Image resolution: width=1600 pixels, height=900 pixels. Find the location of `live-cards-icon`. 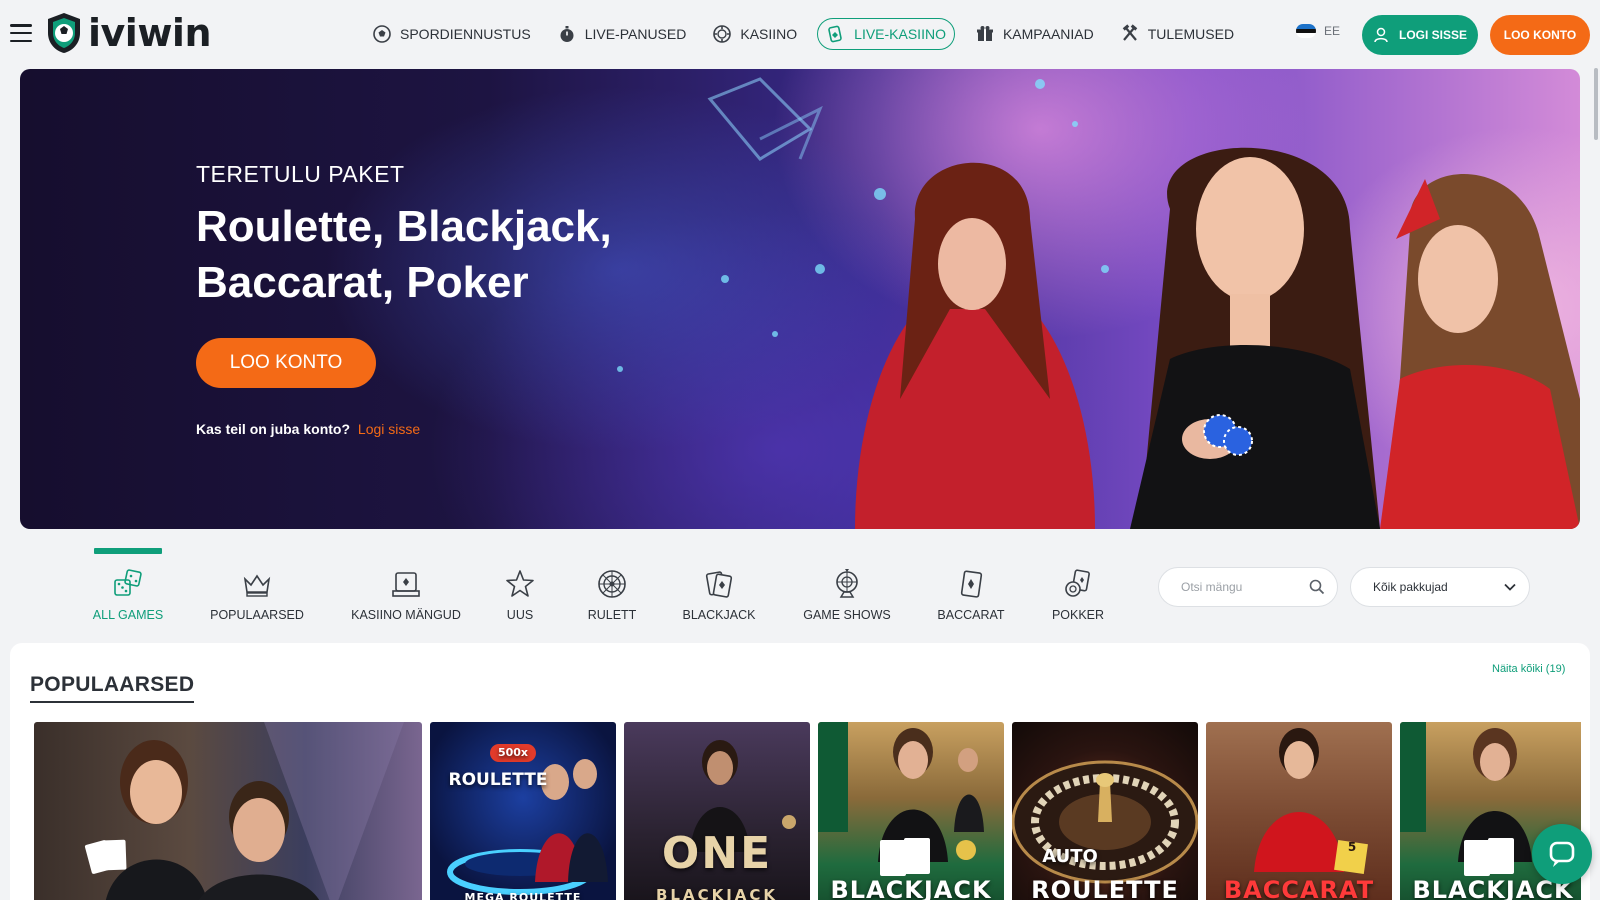

live-cards-icon is located at coordinates (835, 34).